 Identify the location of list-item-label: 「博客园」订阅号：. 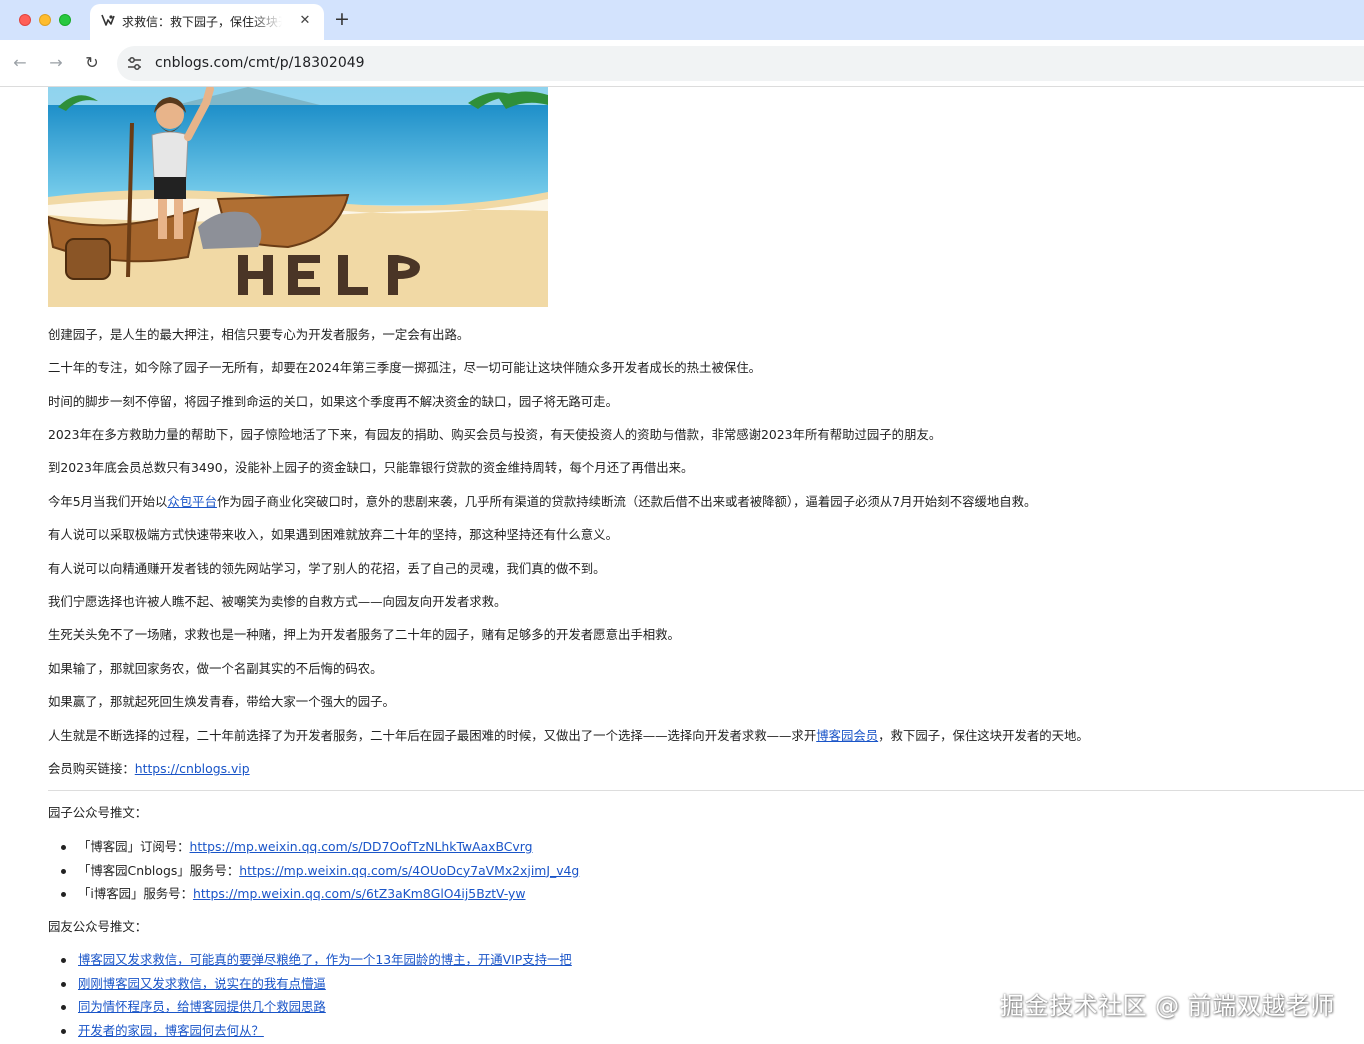
(134, 846).